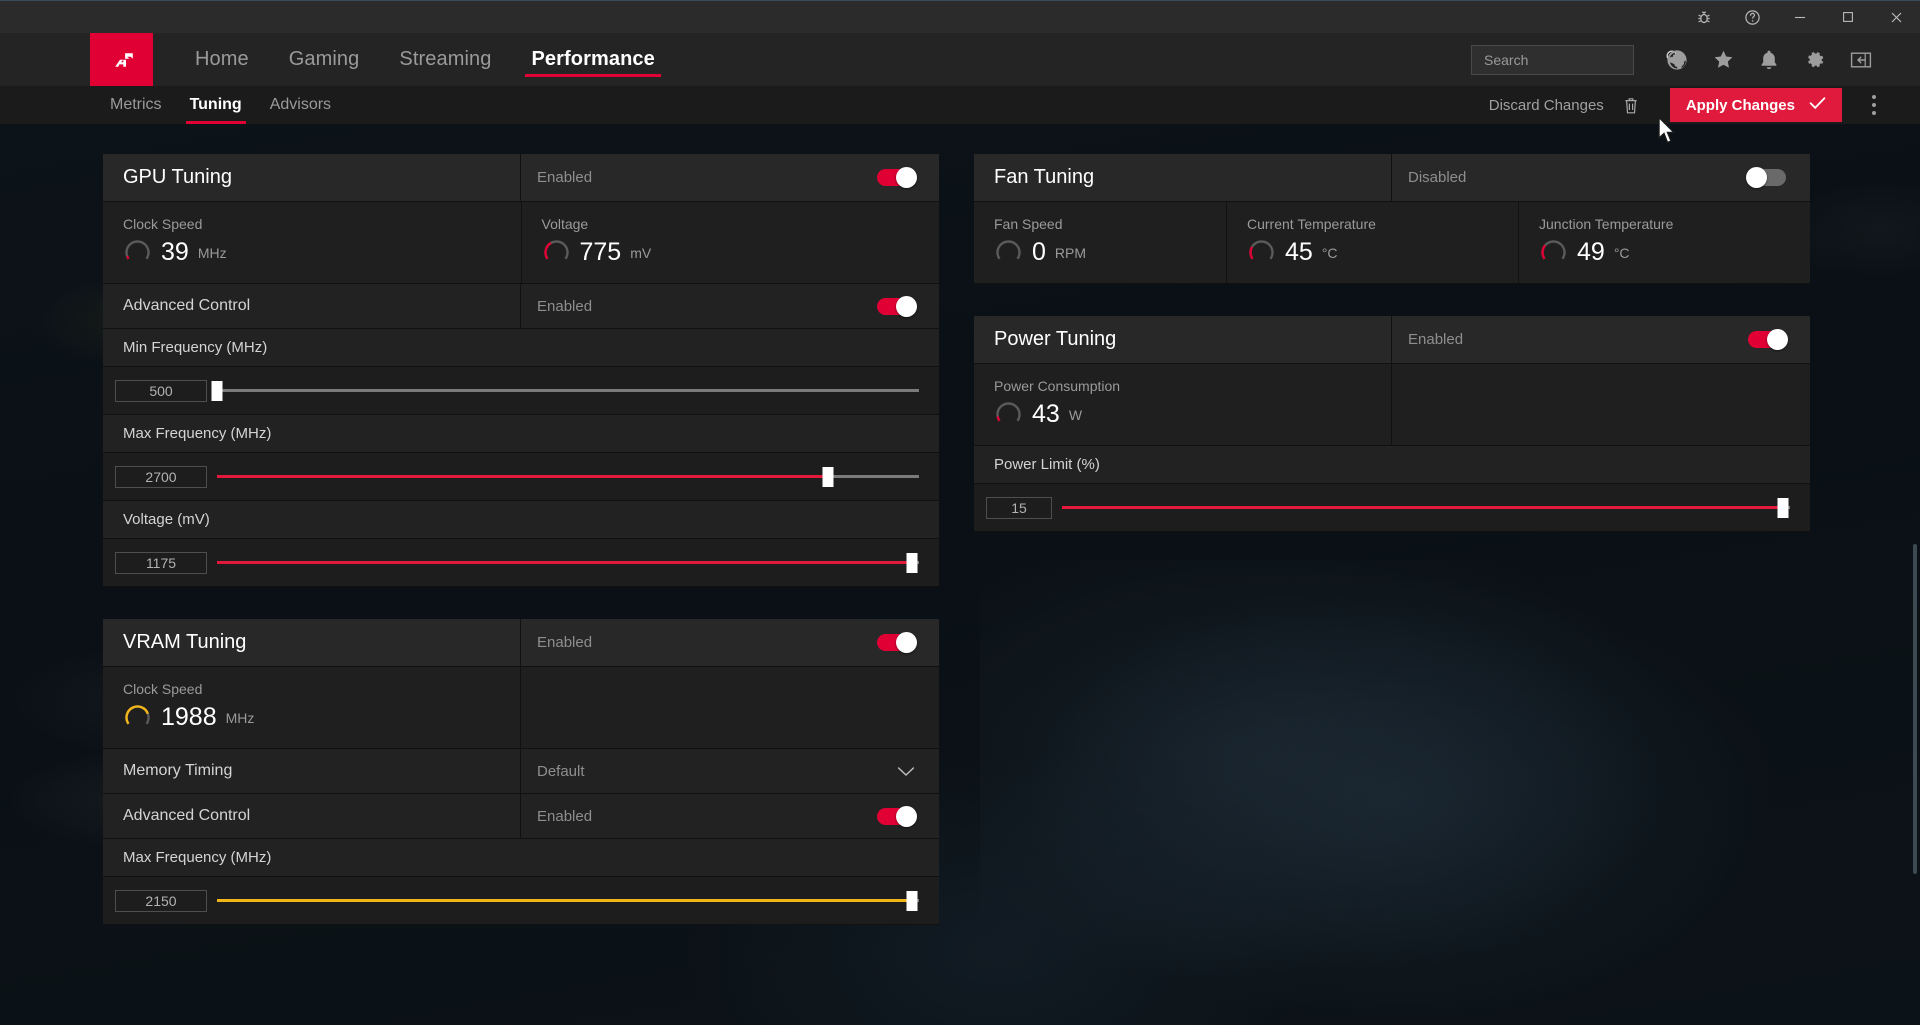 The height and width of the screenshot is (1025, 1920). What do you see at coordinates (1039, 252) in the screenshot?
I see `metric-value: 0` at bounding box center [1039, 252].